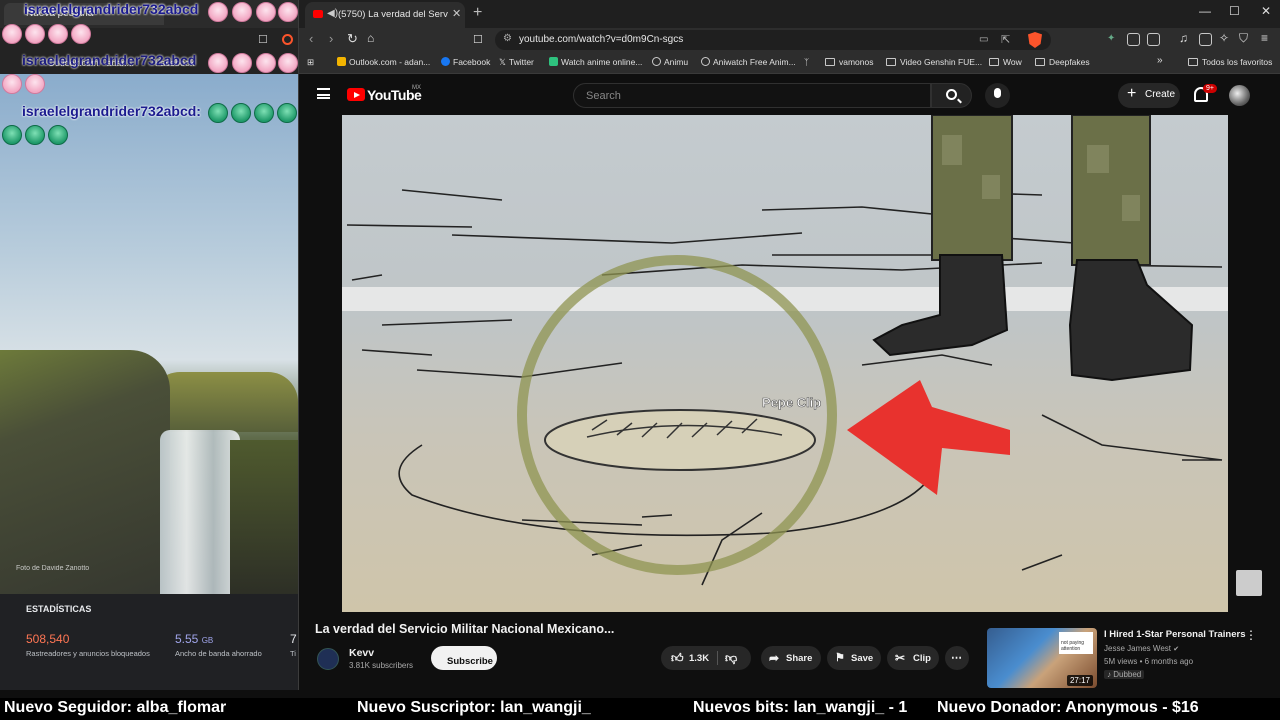 The width and height of the screenshot is (1280, 720). What do you see at coordinates (854, 658) in the screenshot?
I see `save-button: ⚑ Save` at bounding box center [854, 658].